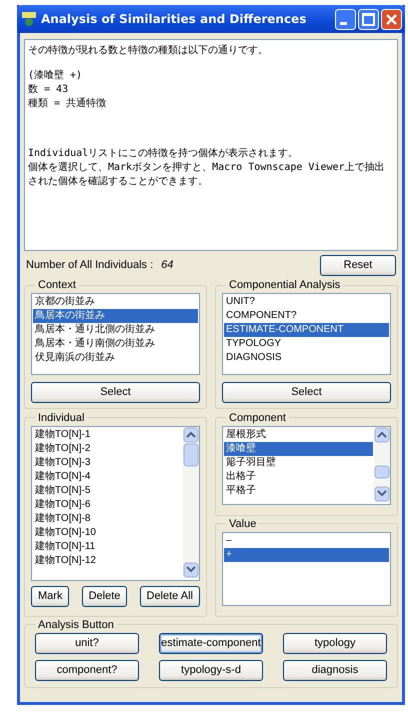  I want to click on list-box: UNIT? COMPONENT? ESTIMATE-COMPONENT TYPOLOGY DIAGNOSIS, so click(306, 334).